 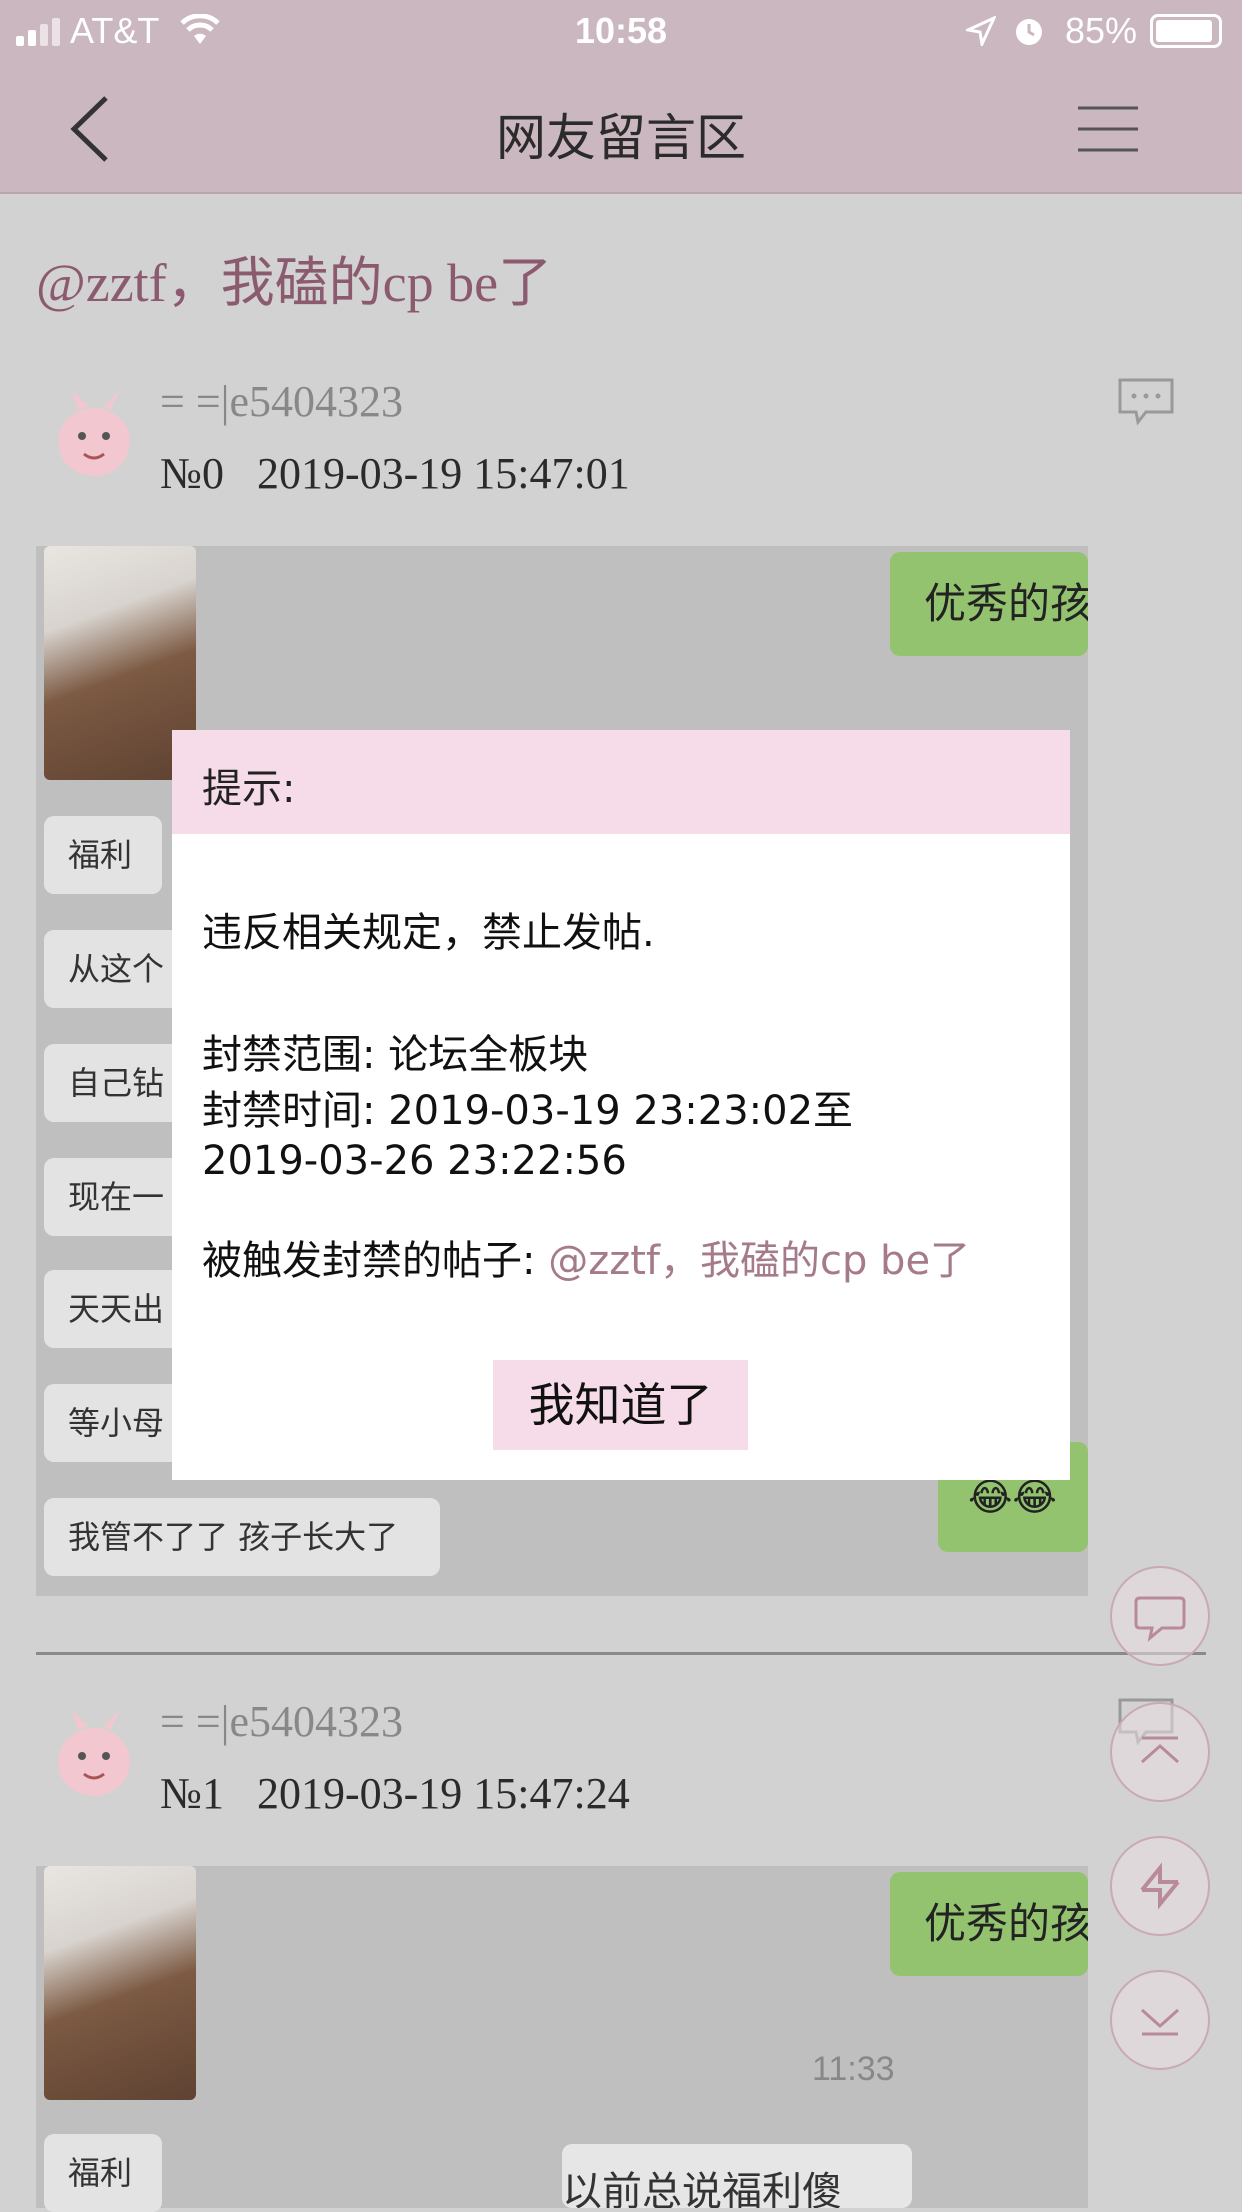 I want to click on trigger-post: 被触发封禁的帖子: @zztf，我磕的cp be了, so click(x=586, y=1257).